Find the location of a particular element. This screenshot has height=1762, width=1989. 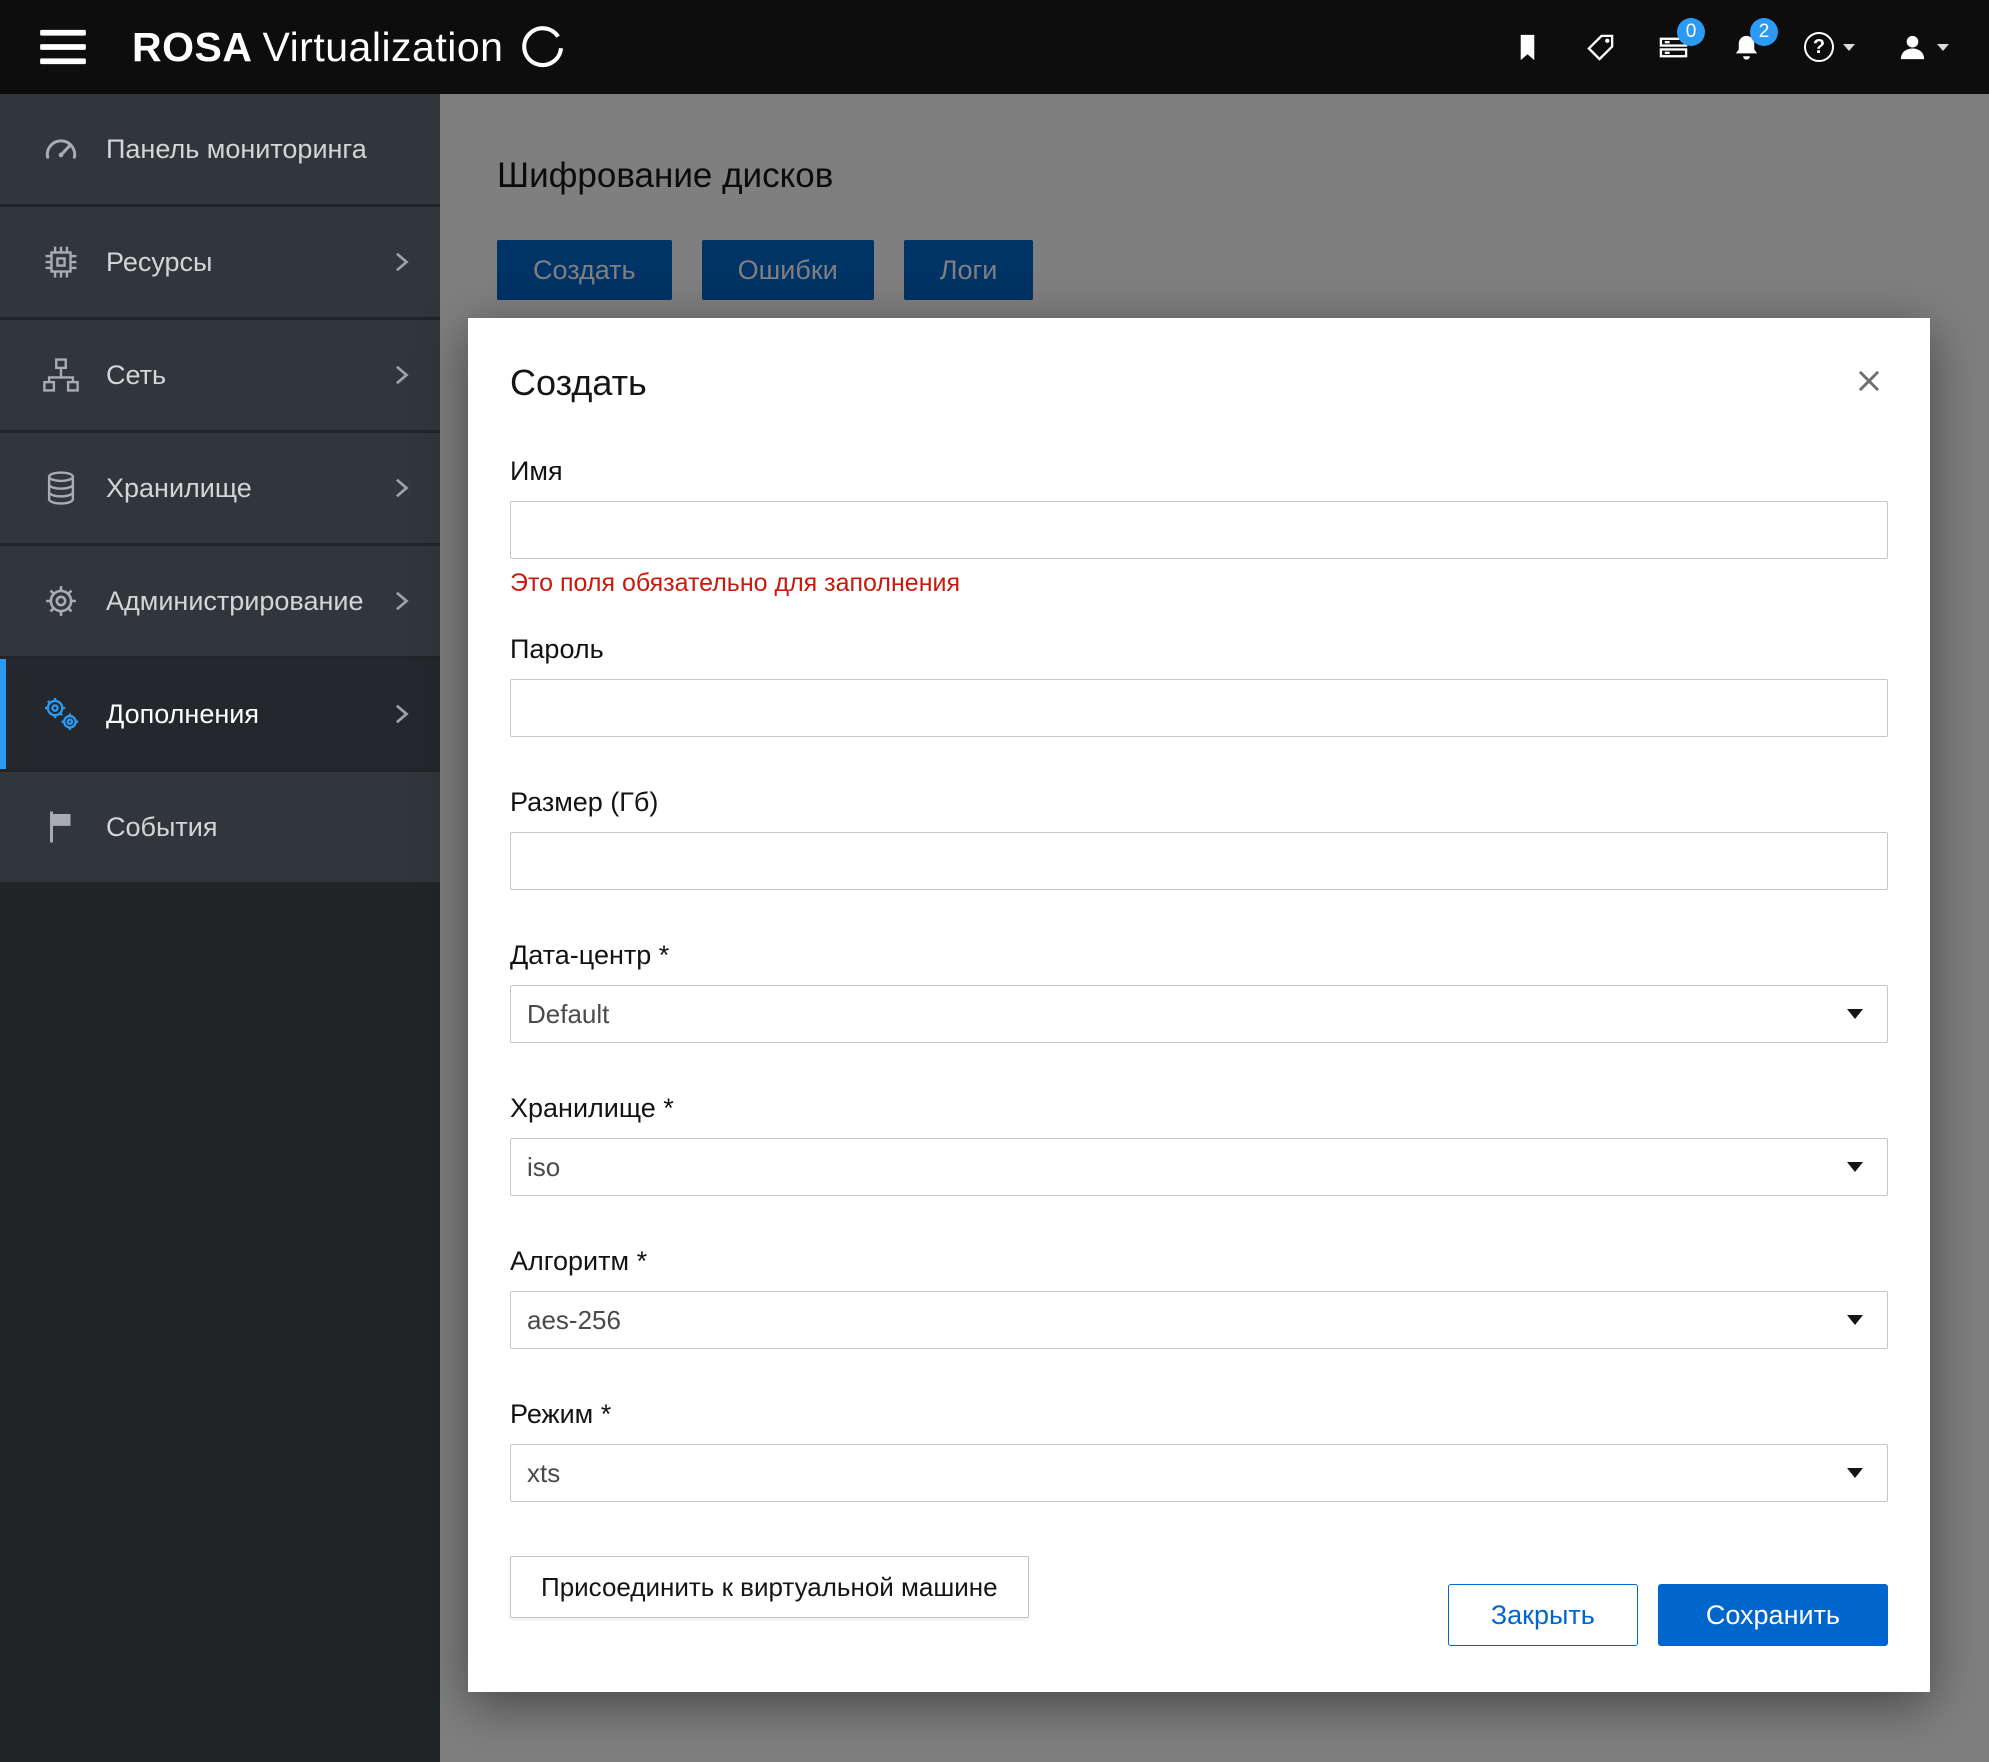

help-icon: ? is located at coordinates (1819, 47).